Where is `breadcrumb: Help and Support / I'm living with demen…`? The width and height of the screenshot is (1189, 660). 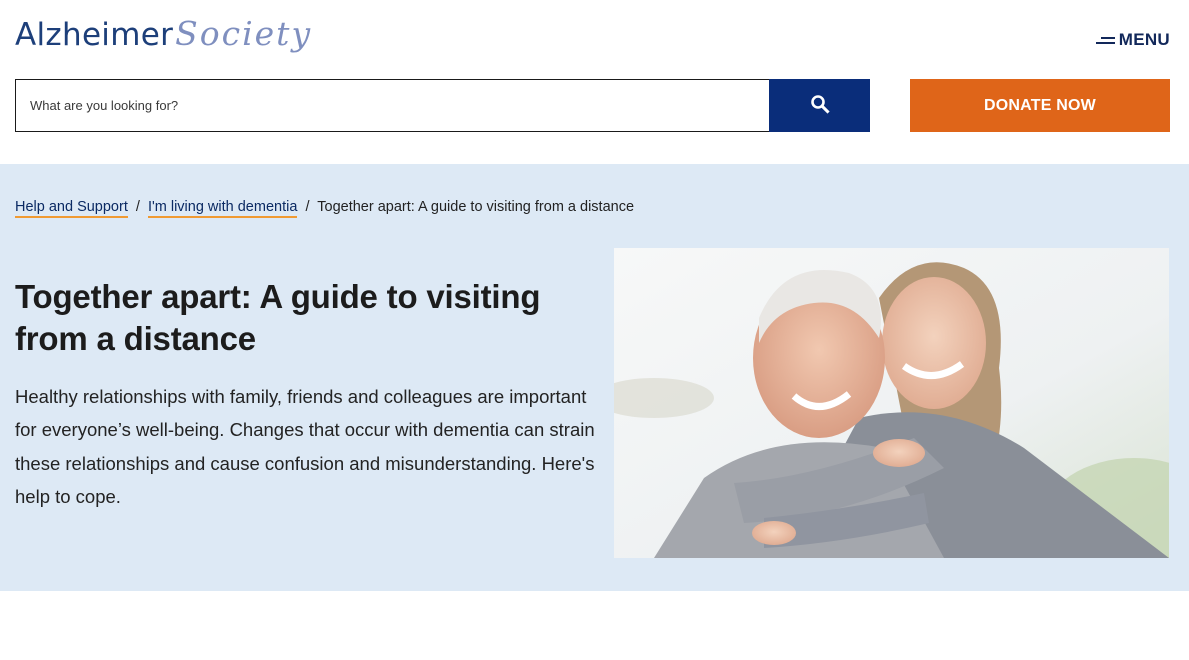 breadcrumb: Help and Support / I'm living with demen… is located at coordinates (325, 208).